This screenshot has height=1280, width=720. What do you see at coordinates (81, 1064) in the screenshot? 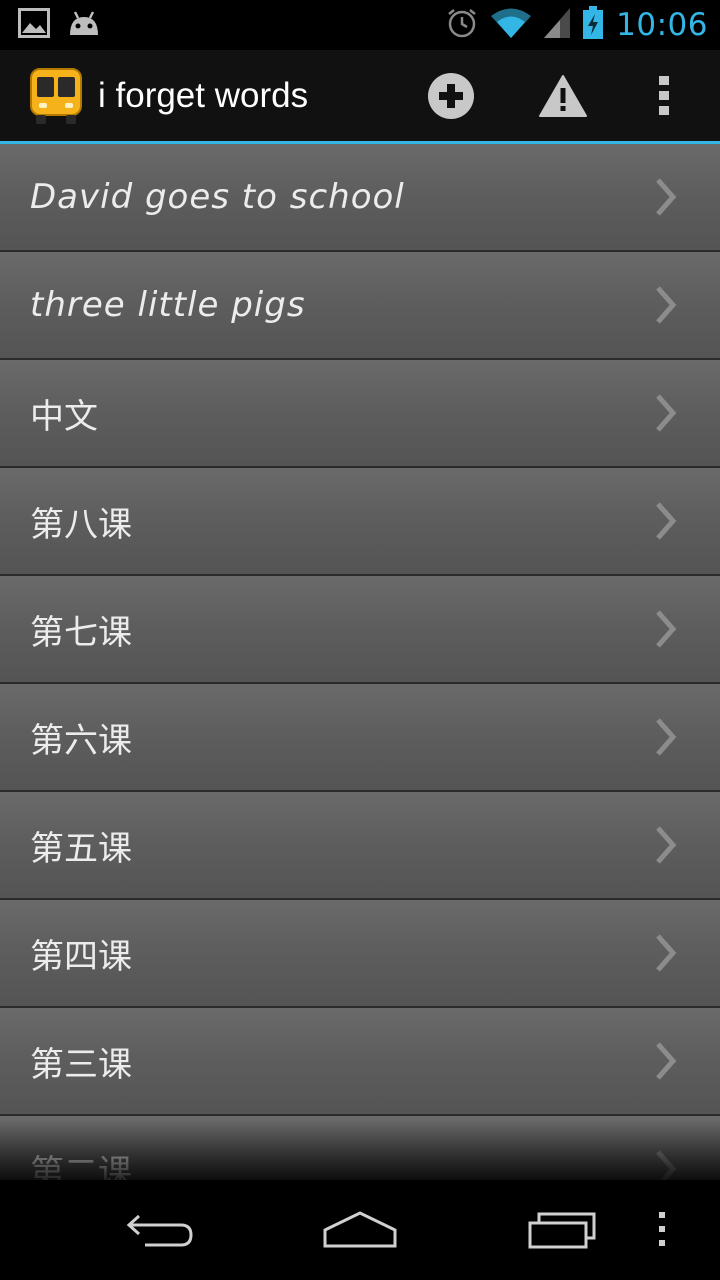
I see `list-item-label: 第三课` at bounding box center [81, 1064].